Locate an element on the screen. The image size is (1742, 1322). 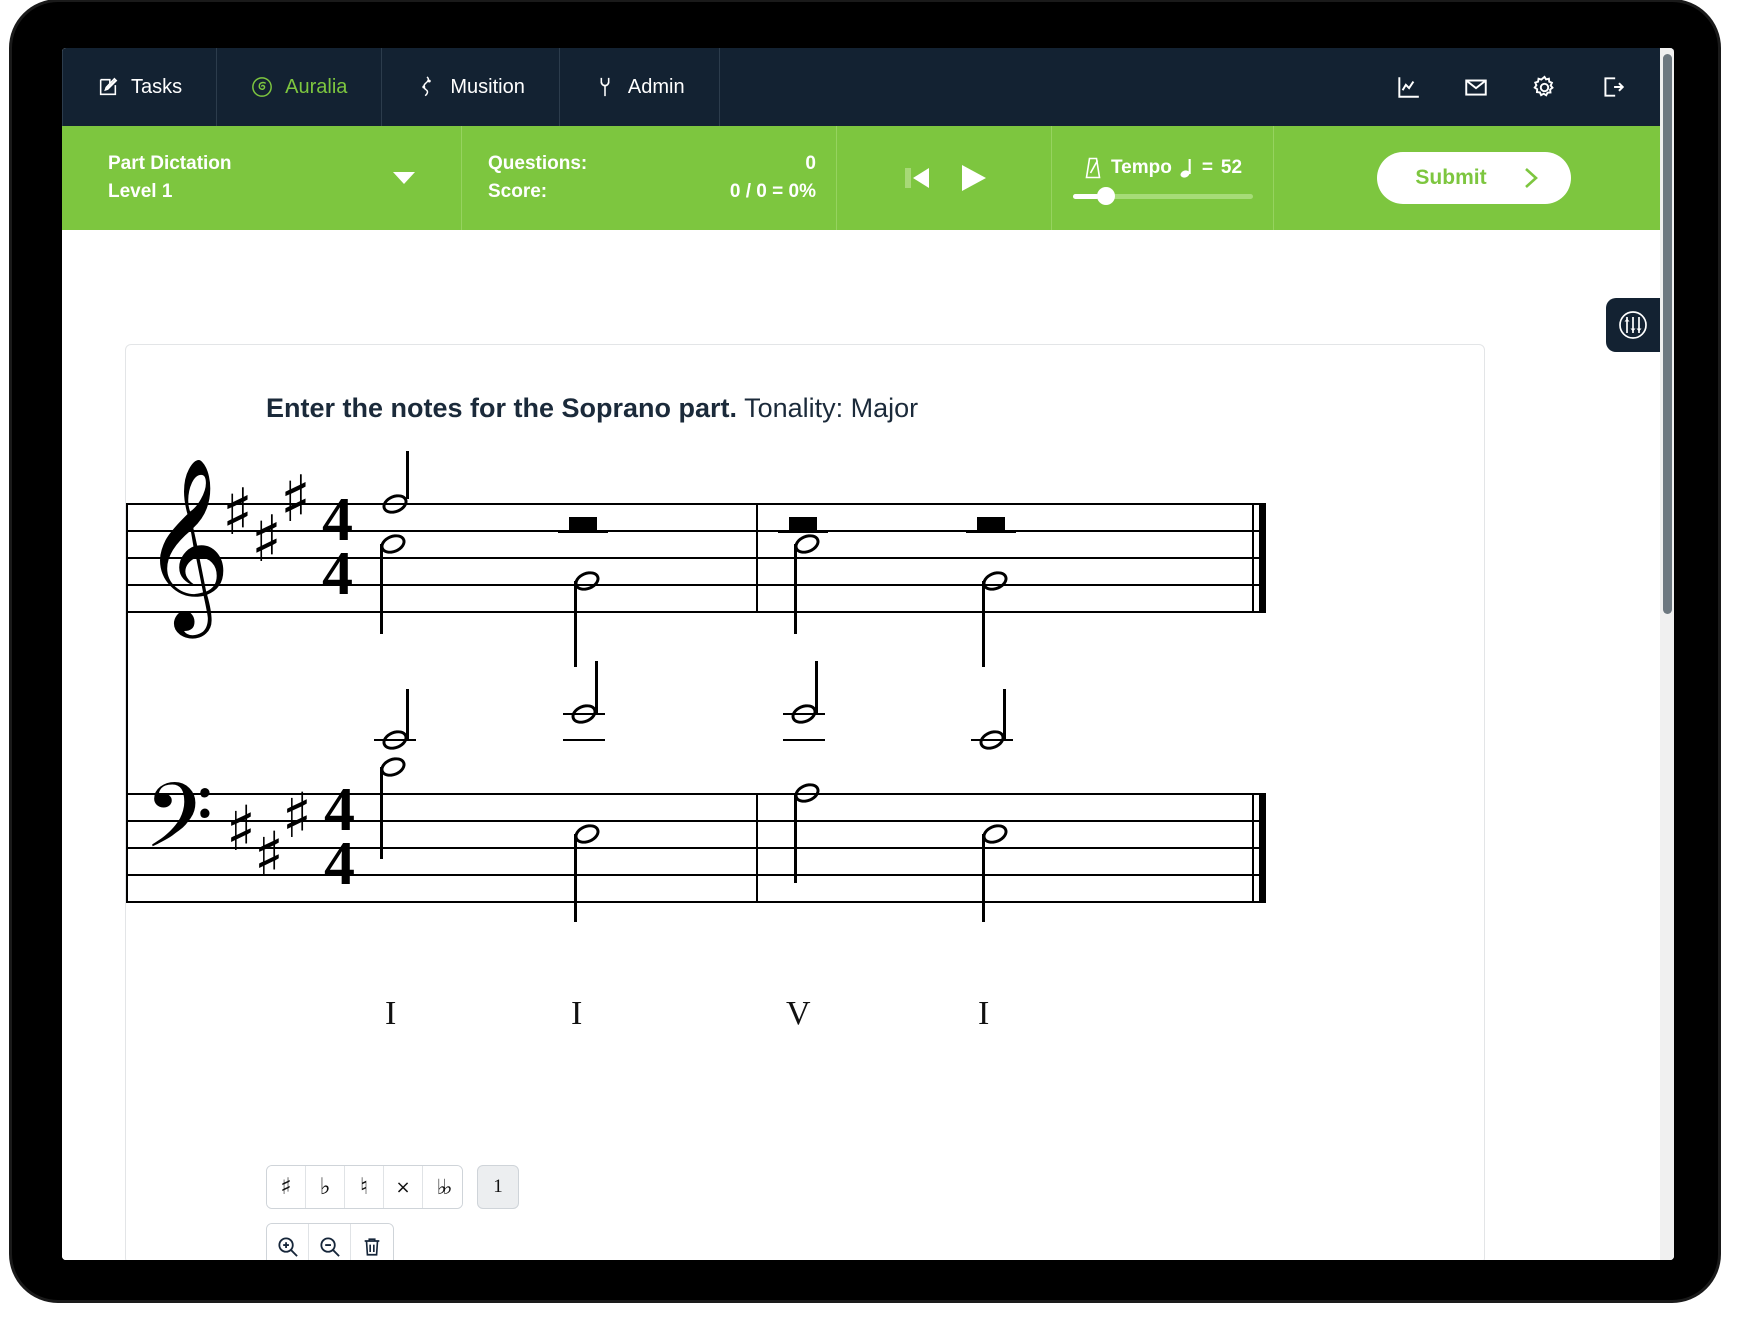
tempo-readout: Tempo = 52 is located at coordinates (1162, 168).